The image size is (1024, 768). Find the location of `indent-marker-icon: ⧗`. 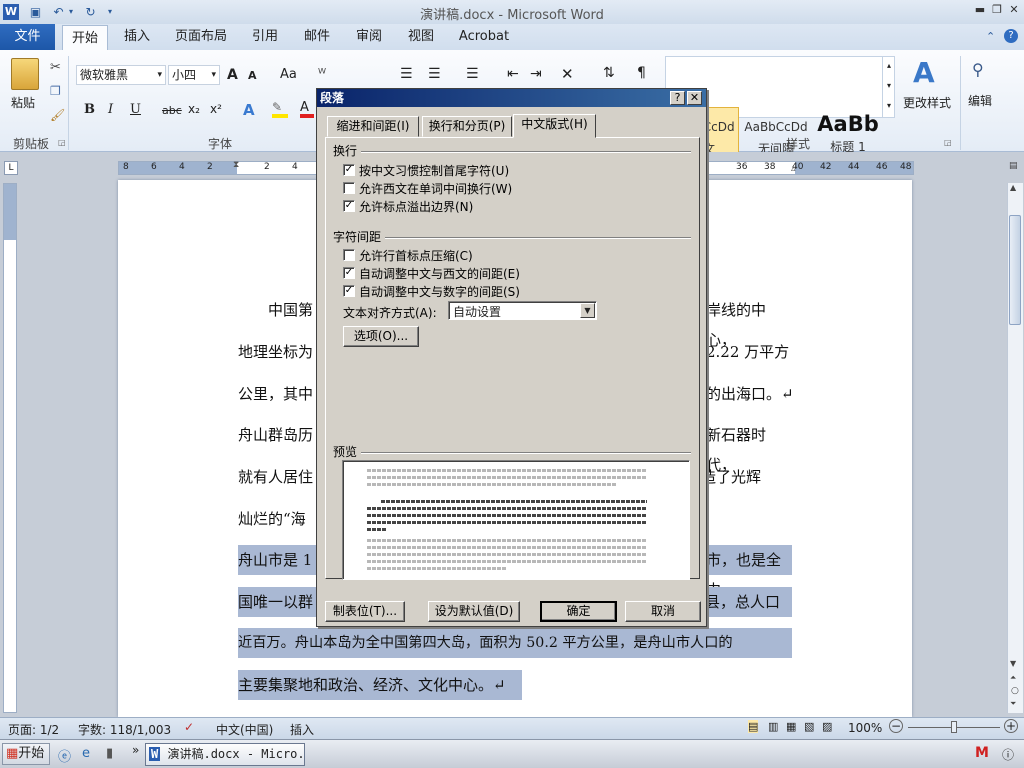

indent-marker-icon: ⧗ is located at coordinates (236, 165).